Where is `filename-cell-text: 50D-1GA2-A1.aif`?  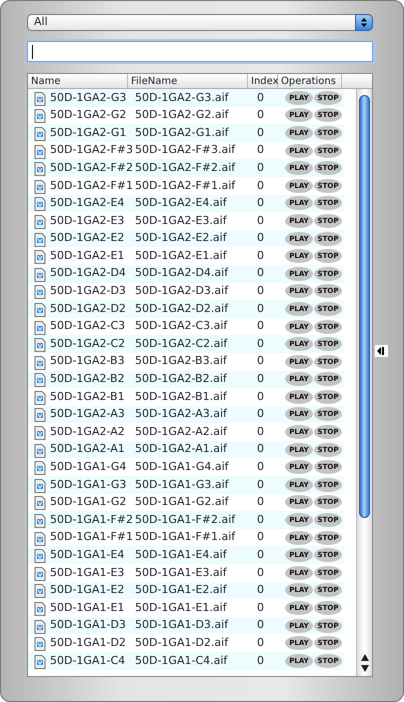 filename-cell-text: 50D-1GA2-A1.aif is located at coordinates (181, 449).